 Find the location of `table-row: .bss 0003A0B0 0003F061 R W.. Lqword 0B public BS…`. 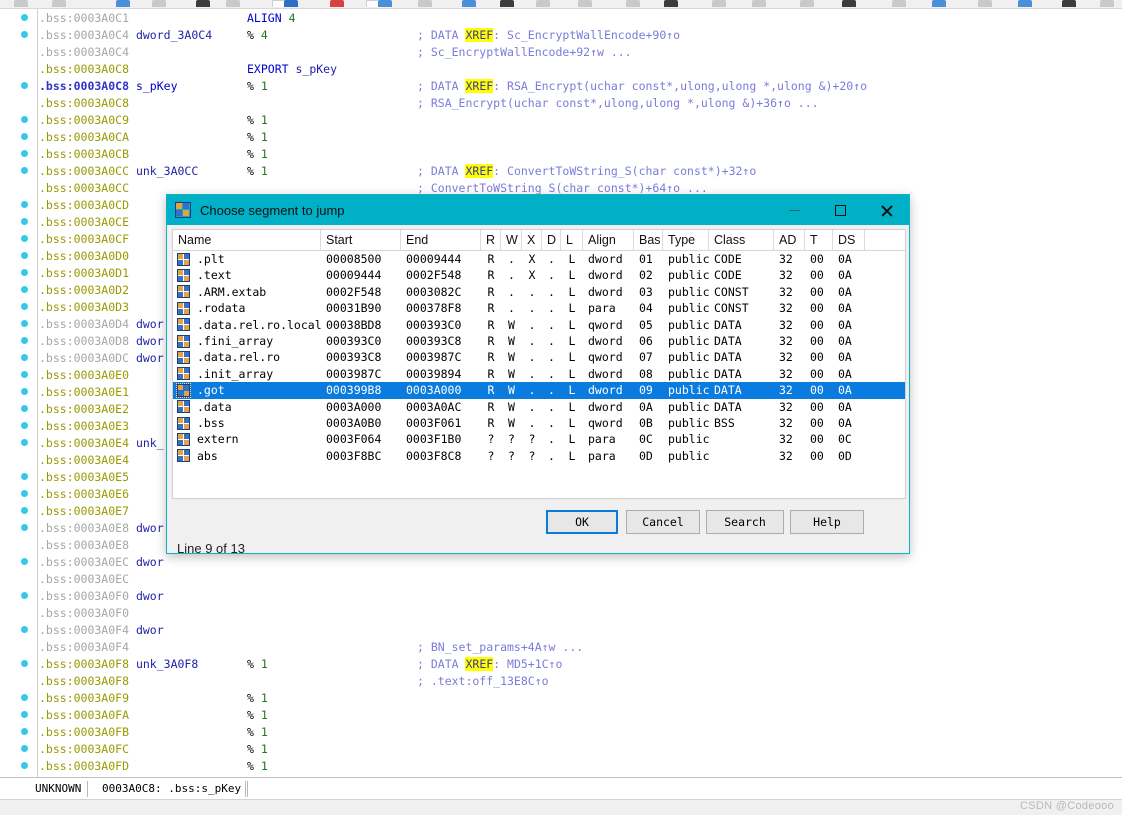

table-row: .bss 0003A0B0 0003F061 R W.. Lqword 0B public BS… is located at coordinates (539, 423).